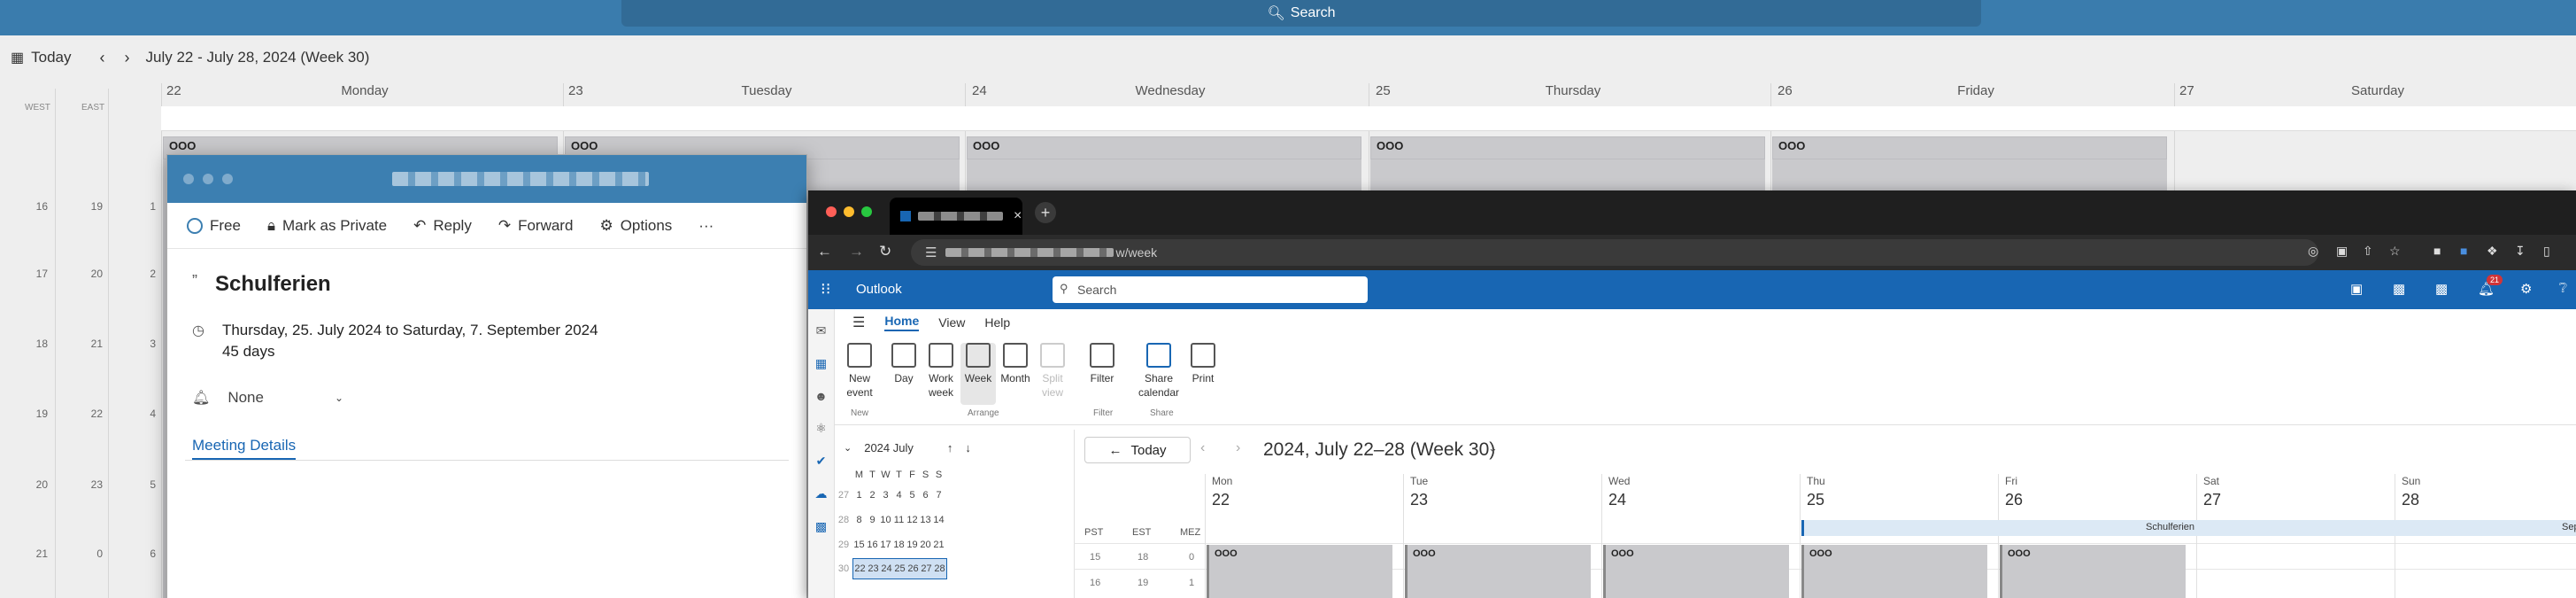 This screenshot has height=598, width=2576. Describe the element at coordinates (51, 58) in the screenshot. I see `bg-today-button: Today` at that location.